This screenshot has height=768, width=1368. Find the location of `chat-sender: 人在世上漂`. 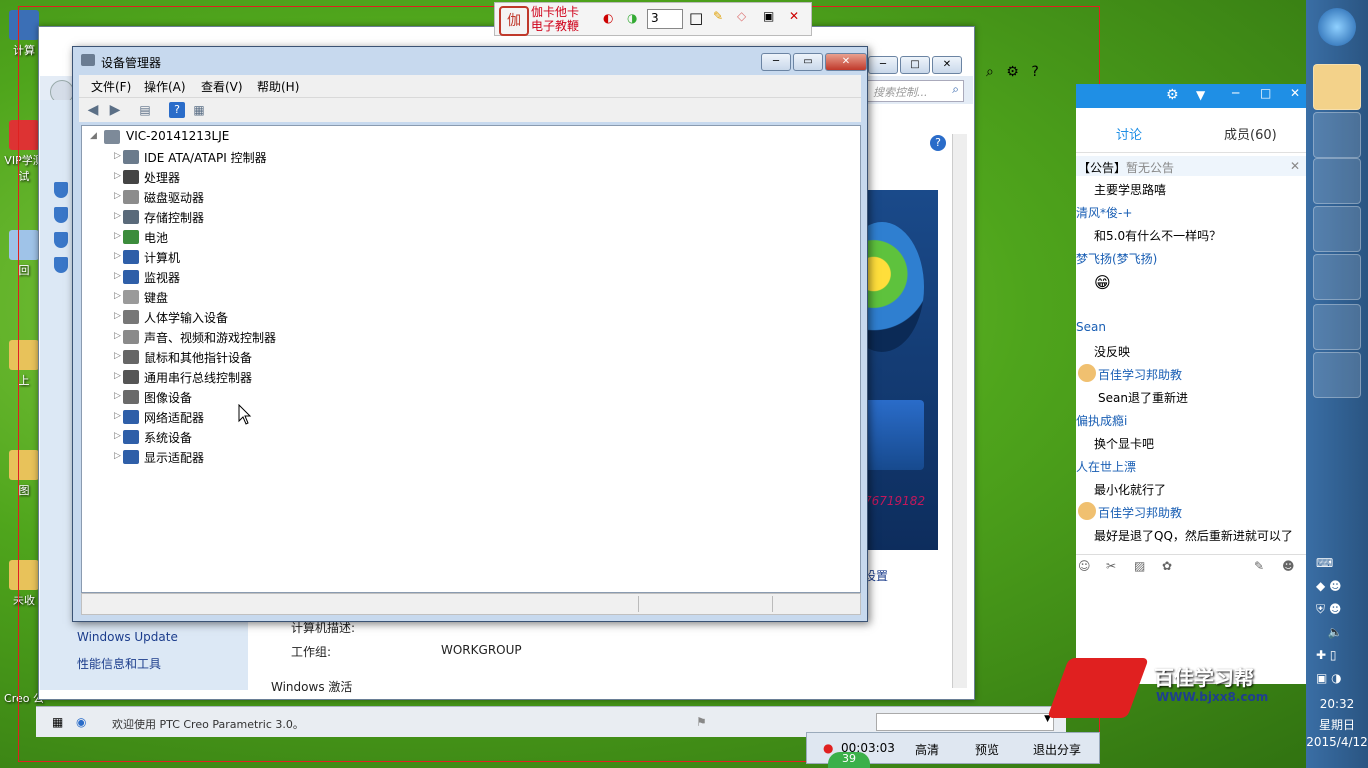

chat-sender: 人在世上漂 is located at coordinates (1106, 466).